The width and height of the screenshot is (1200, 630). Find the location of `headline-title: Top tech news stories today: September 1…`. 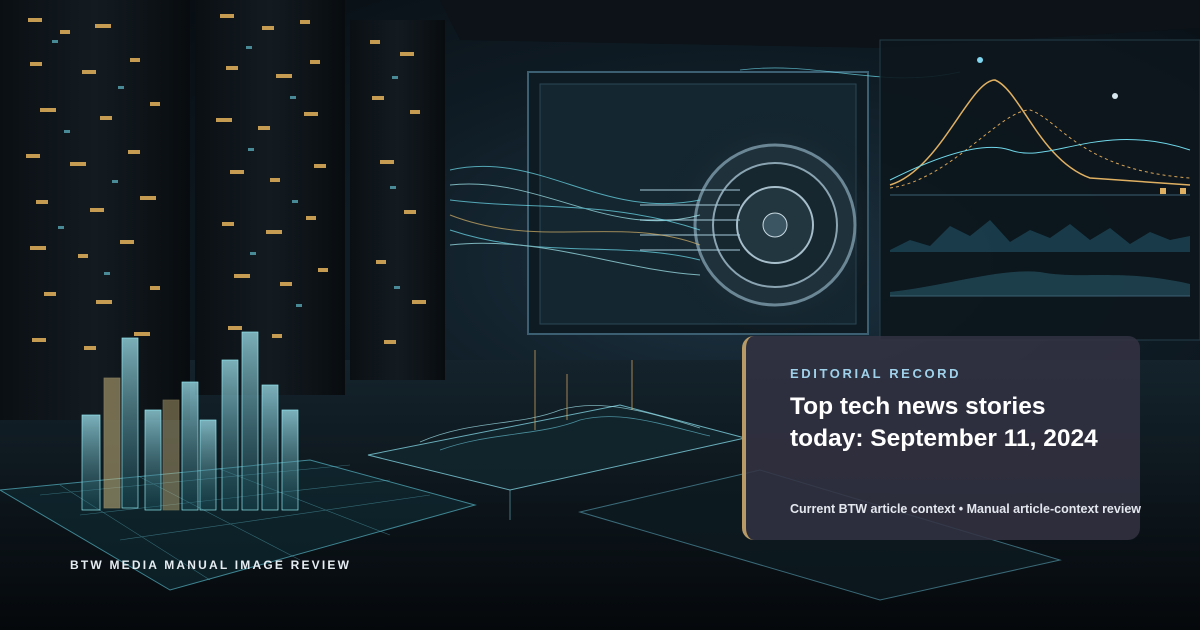

headline-title: Top tech news stories today: September 1… is located at coordinates (944, 422).